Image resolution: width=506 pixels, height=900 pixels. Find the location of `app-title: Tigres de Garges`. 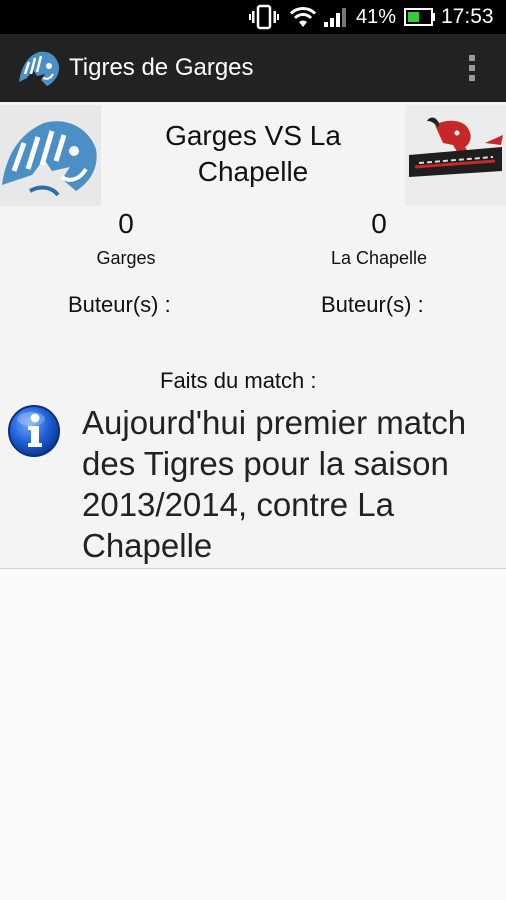

app-title: Tigres de Garges is located at coordinates (161, 67).